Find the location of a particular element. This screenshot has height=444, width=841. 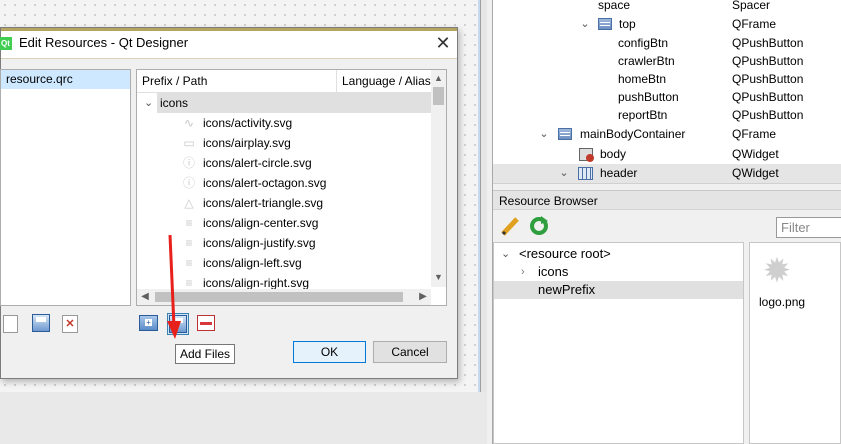

tree-row: homeBtn QPushButton is located at coordinates (667, 79).